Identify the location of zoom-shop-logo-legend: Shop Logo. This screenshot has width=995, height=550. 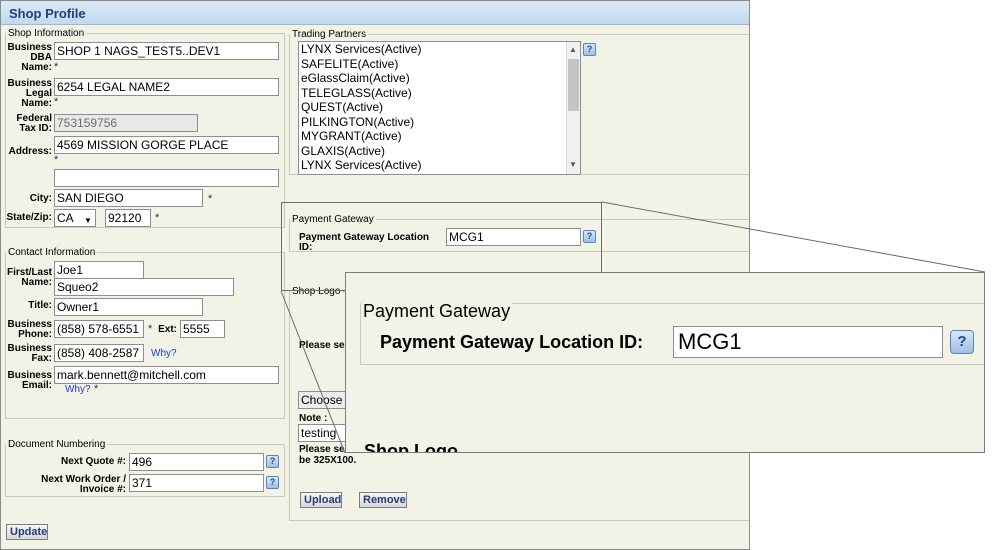
(411, 447).